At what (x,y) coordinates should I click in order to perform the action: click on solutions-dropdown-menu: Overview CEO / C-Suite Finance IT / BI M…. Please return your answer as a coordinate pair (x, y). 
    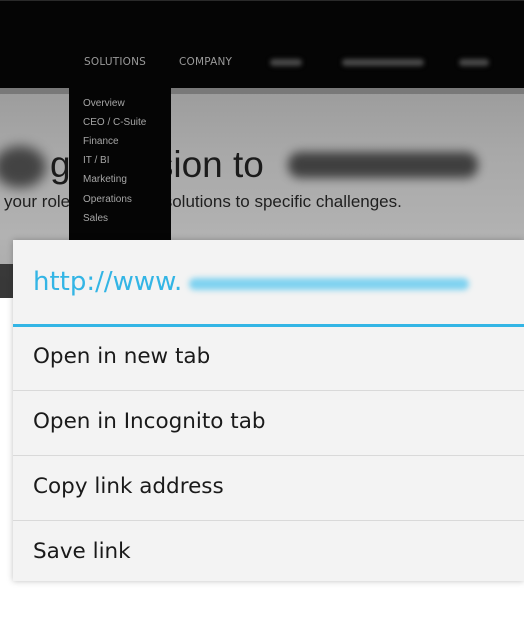
    Looking at the image, I should click on (120, 164).